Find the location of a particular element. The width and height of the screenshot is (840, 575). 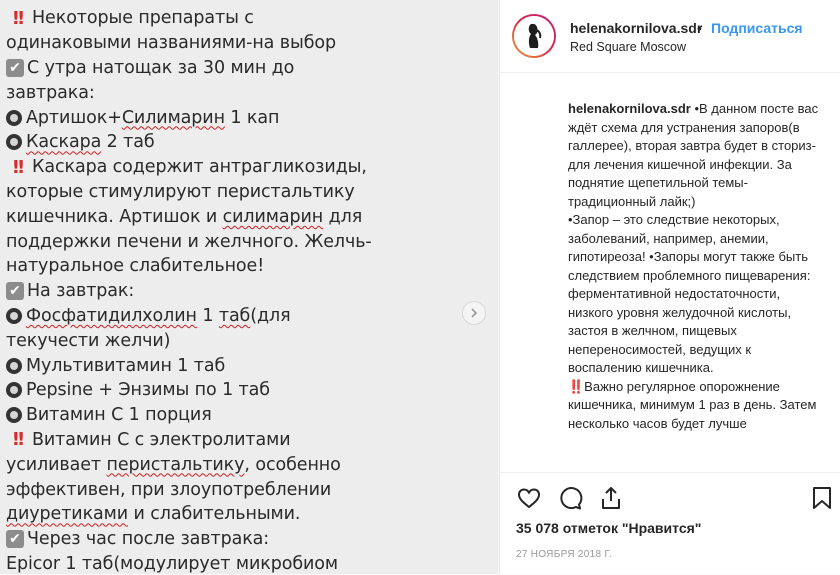

text-segment: С утра натощак за 30 мин до is located at coordinates (161, 67).